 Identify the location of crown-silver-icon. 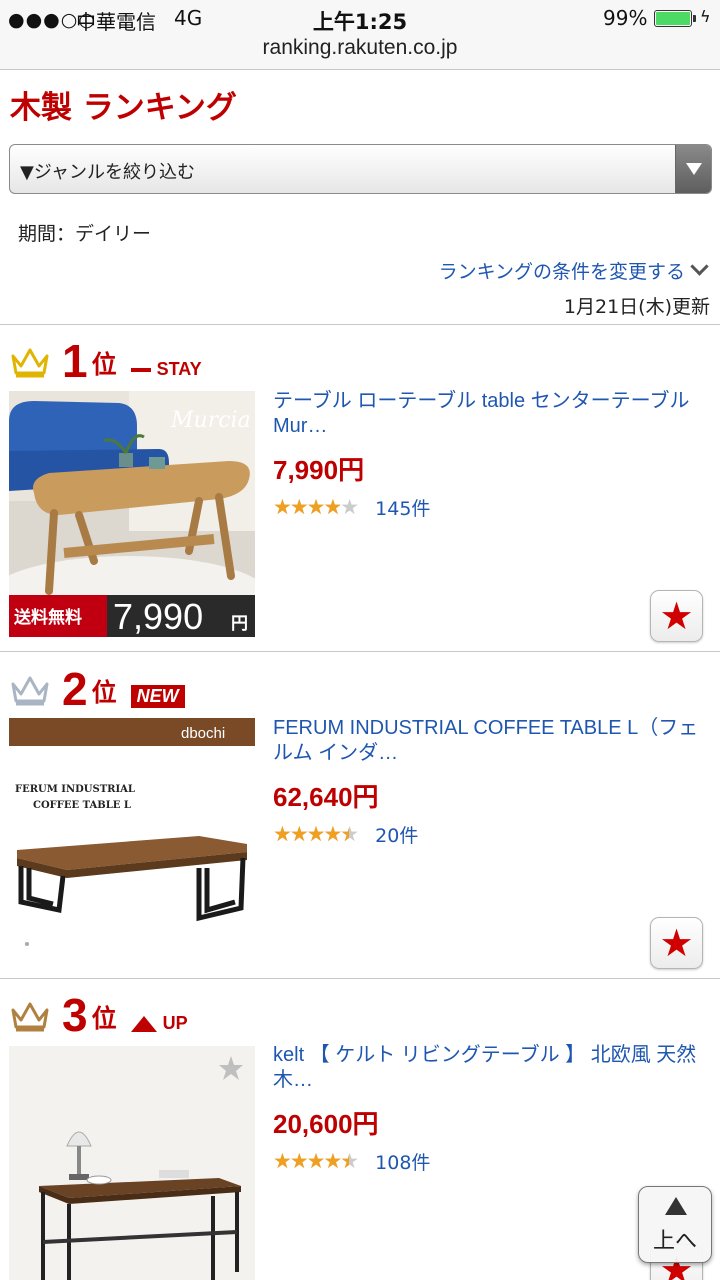
(30, 691).